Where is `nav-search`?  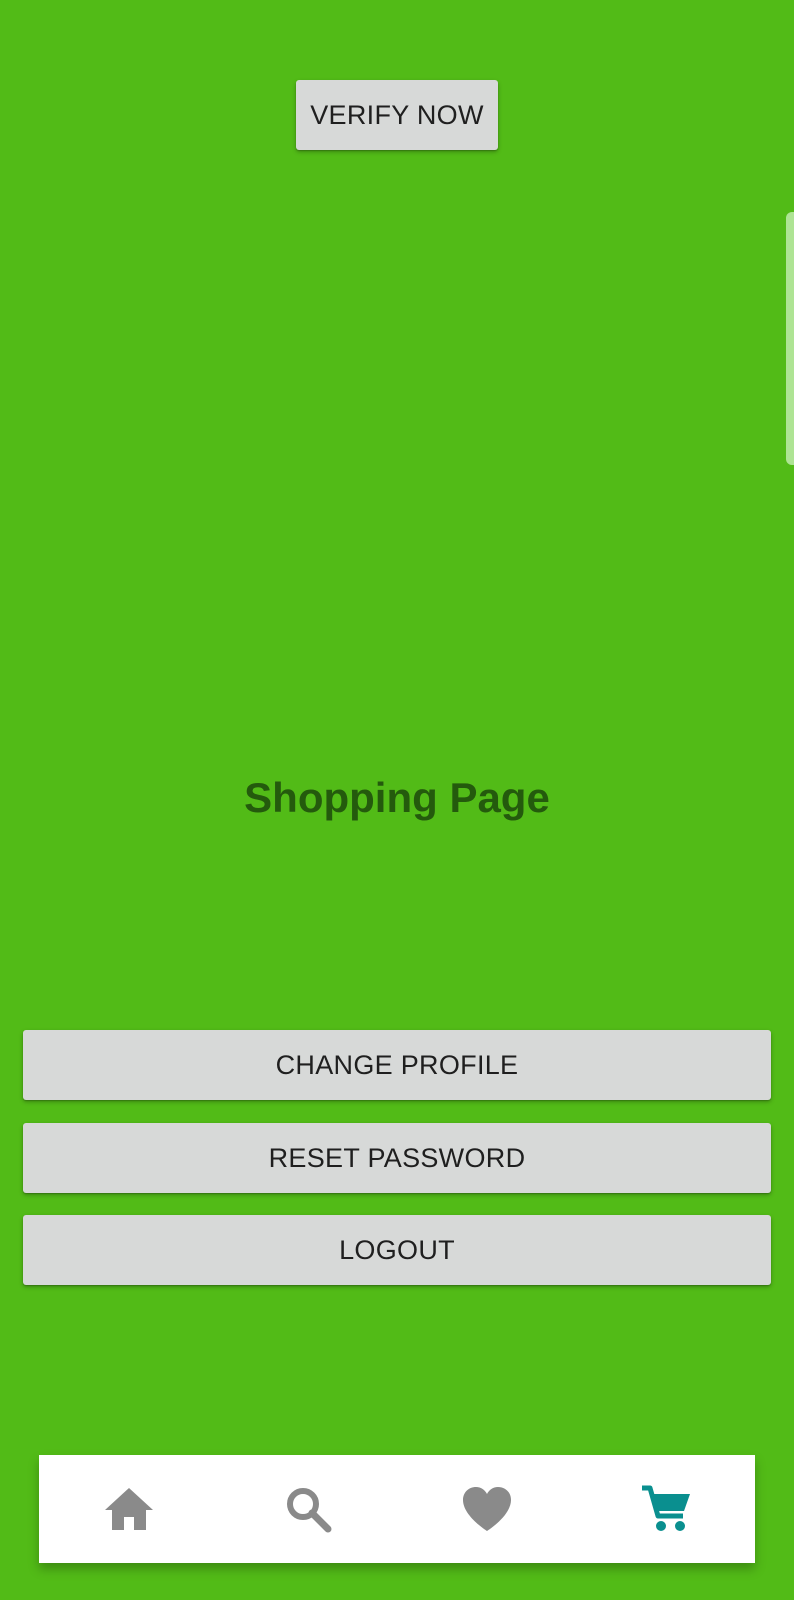
nav-search is located at coordinates (308, 1509).